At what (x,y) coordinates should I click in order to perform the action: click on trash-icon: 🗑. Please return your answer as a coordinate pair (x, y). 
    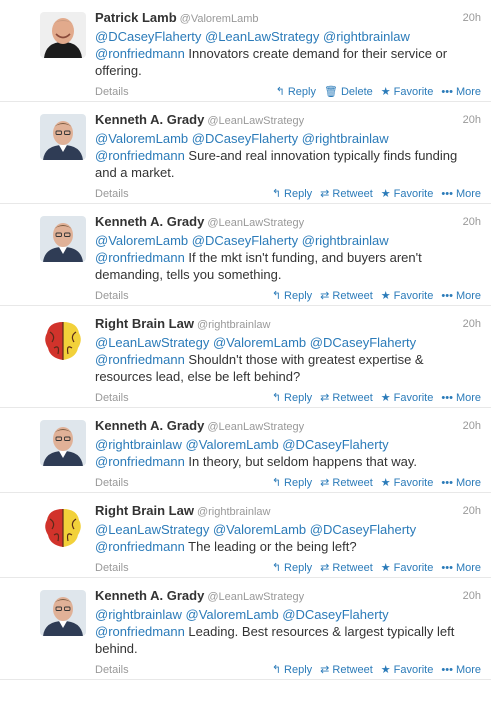
    Looking at the image, I should click on (330, 92).